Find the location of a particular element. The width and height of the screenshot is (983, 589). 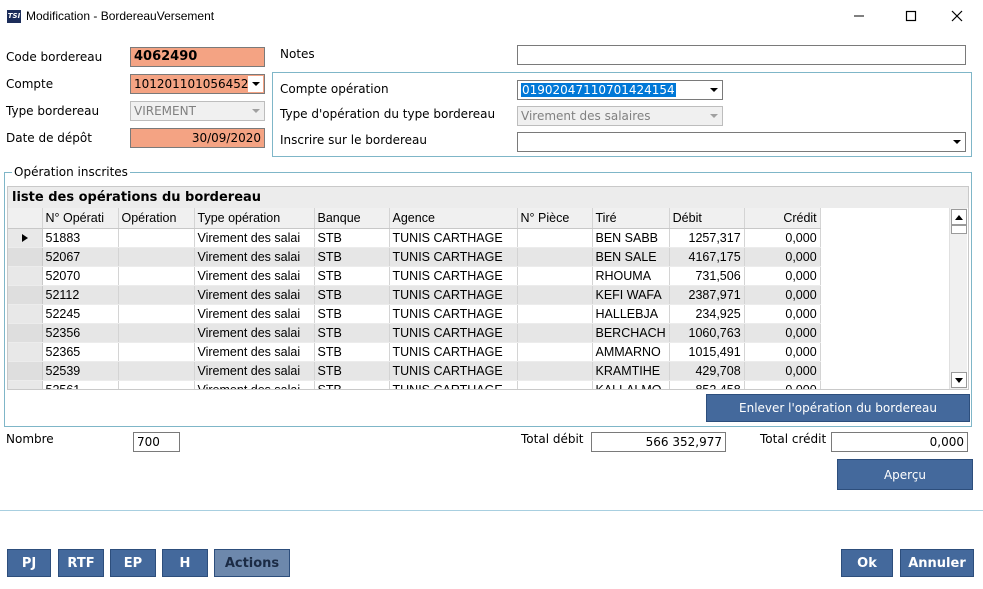

column-header-banque: Banque is located at coordinates (352, 218).